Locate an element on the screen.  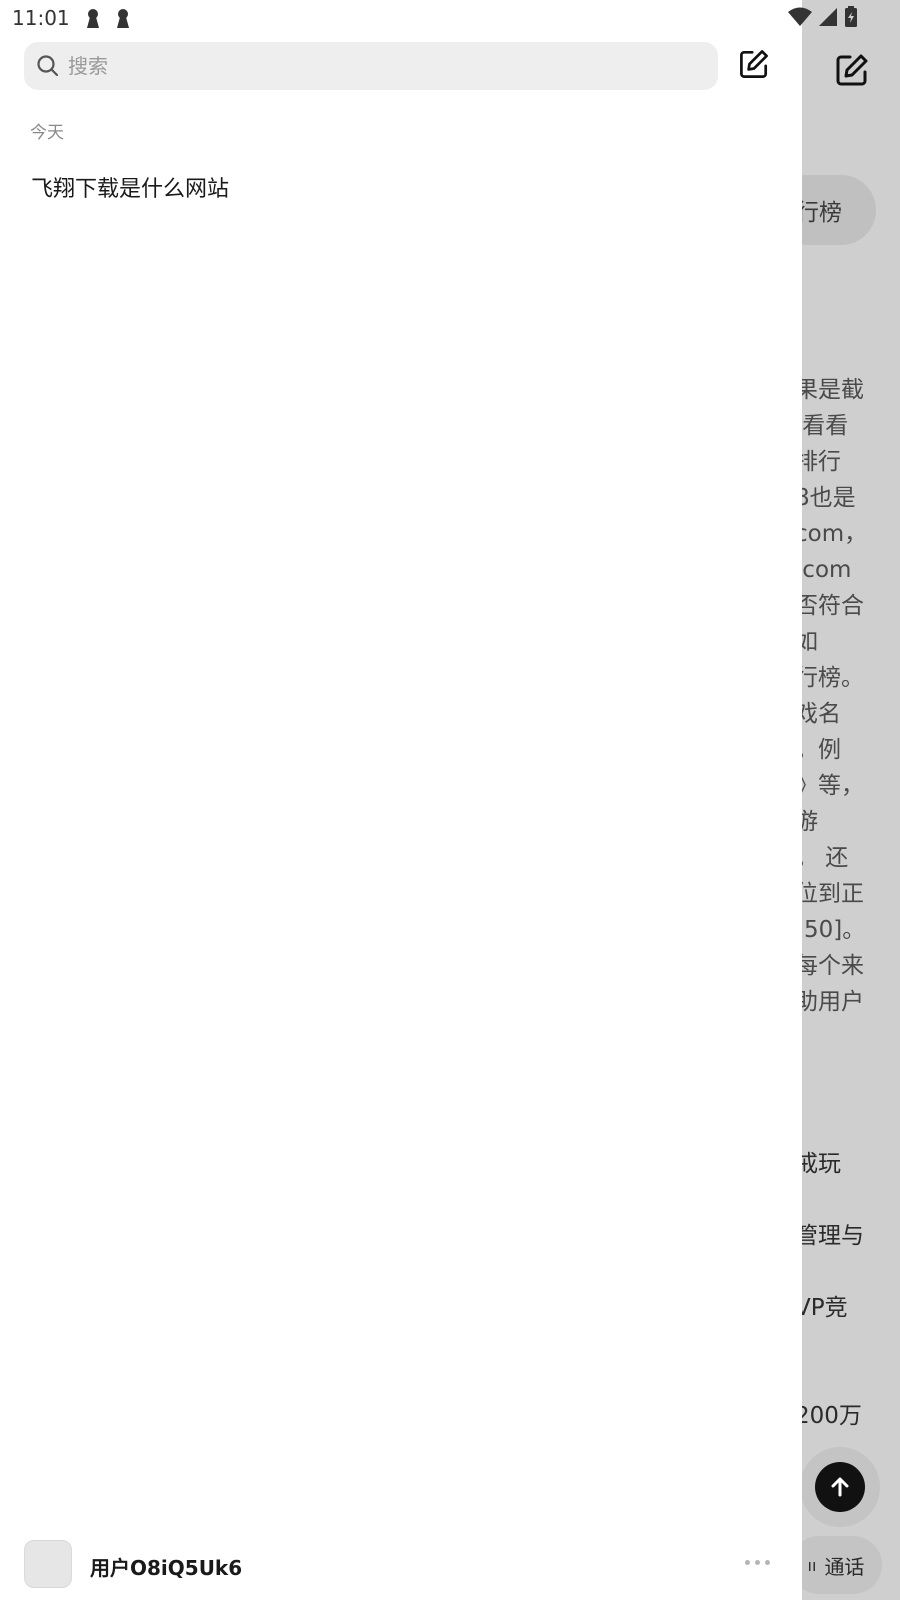
user-bar: 用户O8iQ5Uk6 is located at coordinates (401, 1566).